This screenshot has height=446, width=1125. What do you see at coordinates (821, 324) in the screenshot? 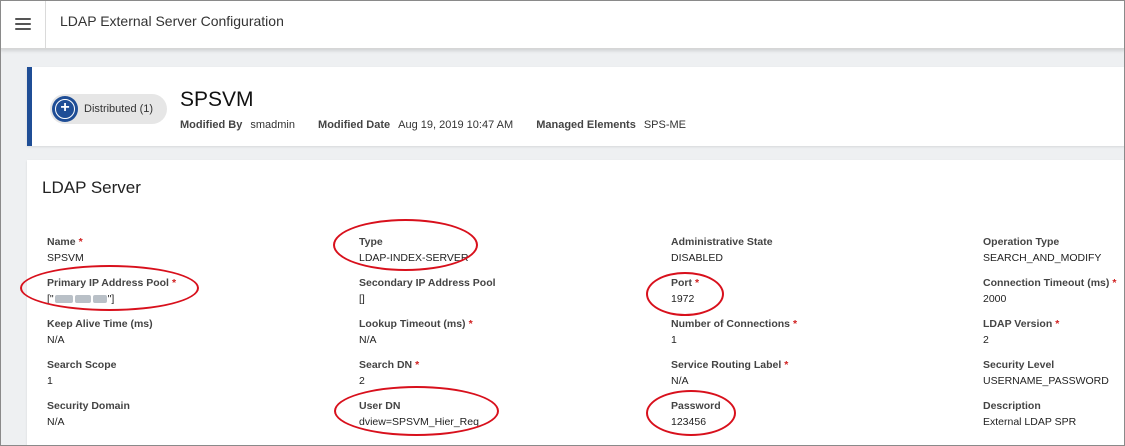
I see `field-label: Number of Connections *` at bounding box center [821, 324].